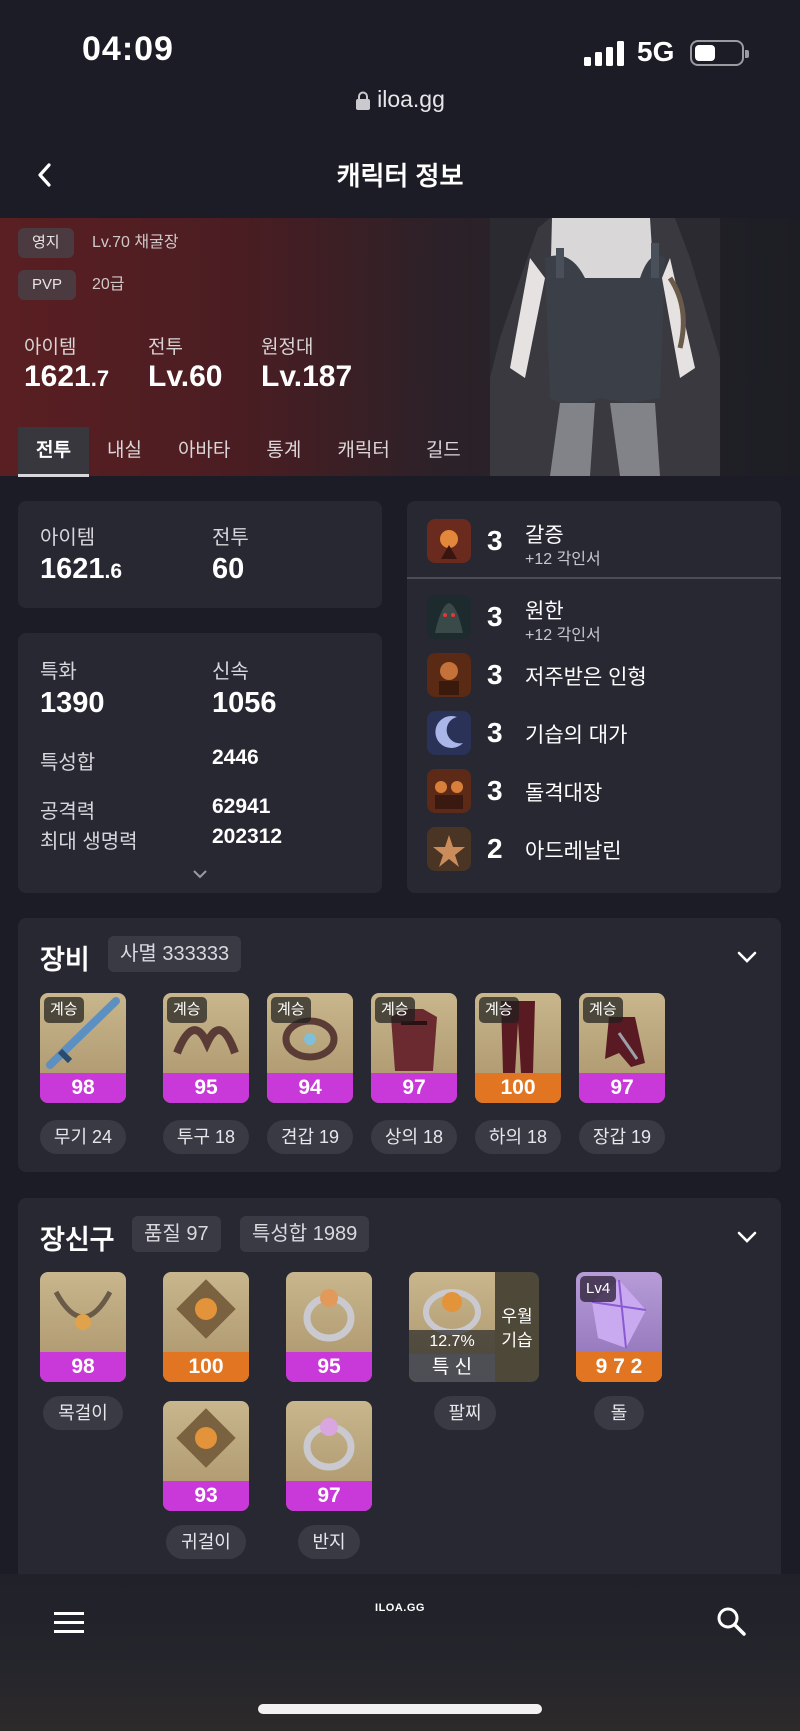 The width and height of the screenshot is (800, 1731). What do you see at coordinates (53, 452) in the screenshot?
I see `tab-combat: 전투` at bounding box center [53, 452].